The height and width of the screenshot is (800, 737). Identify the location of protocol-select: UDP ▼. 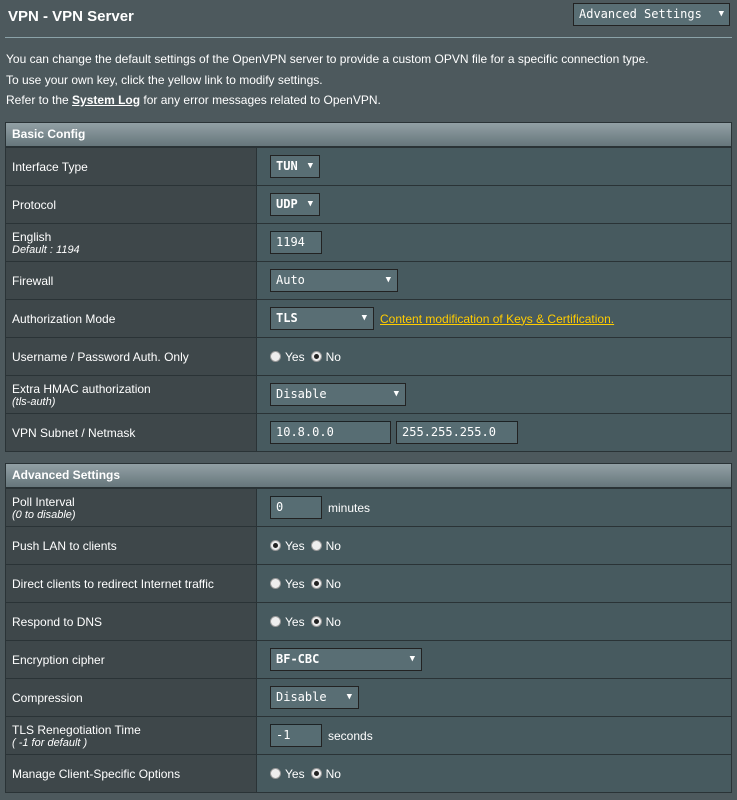
(295, 204).